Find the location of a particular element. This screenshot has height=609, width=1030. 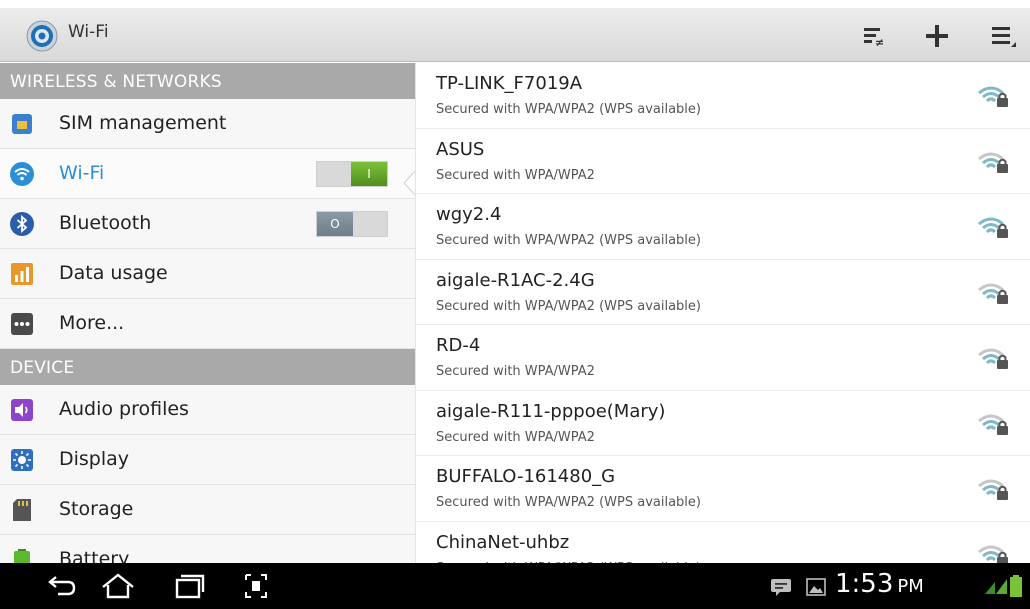

recent-apps-icon is located at coordinates (190, 586).